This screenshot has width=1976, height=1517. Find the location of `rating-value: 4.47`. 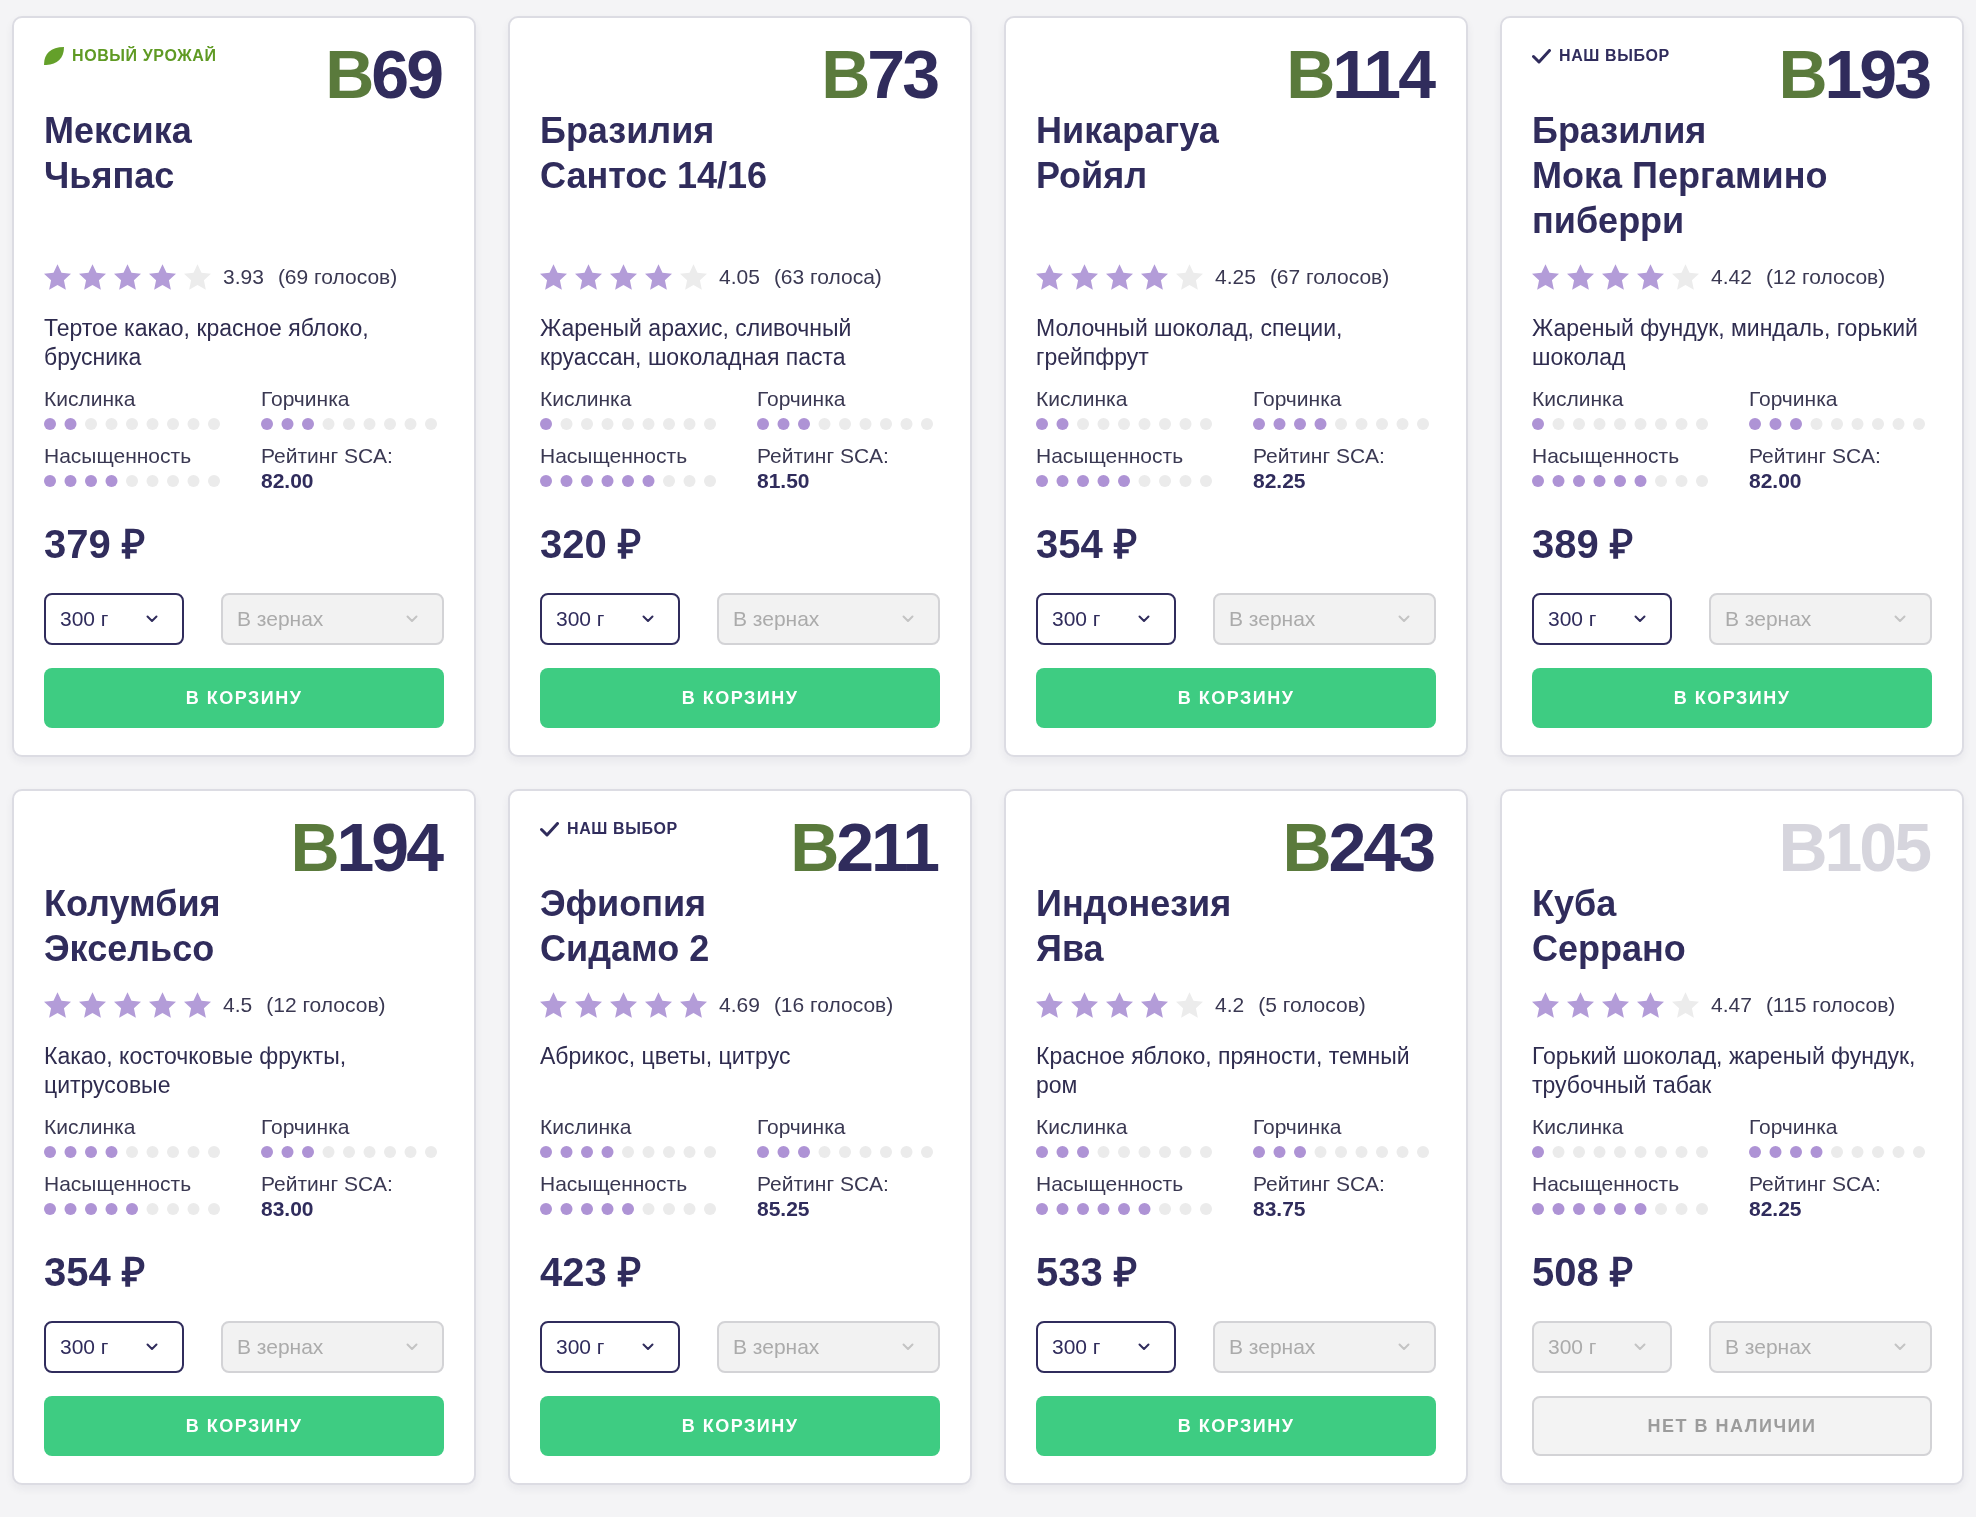

rating-value: 4.47 is located at coordinates (1731, 1004).